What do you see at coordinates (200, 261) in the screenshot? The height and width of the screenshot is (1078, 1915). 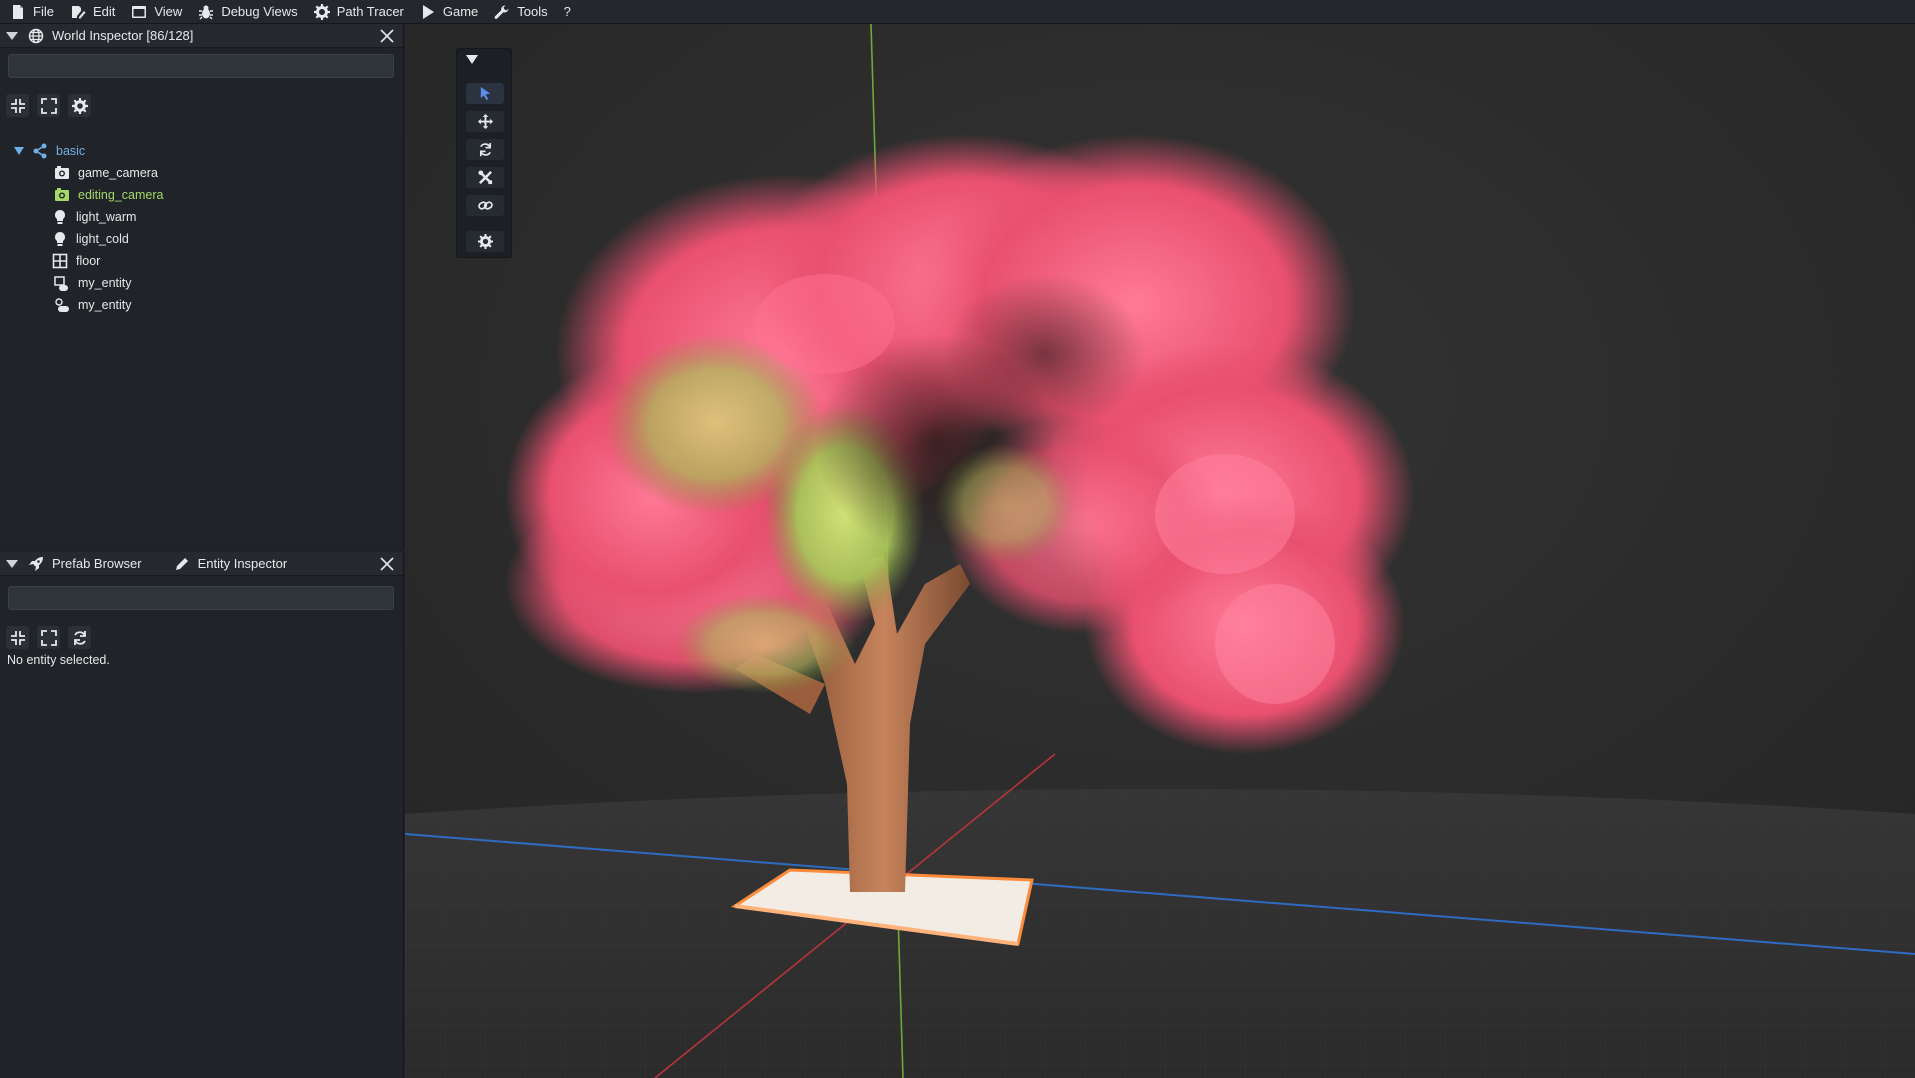 I see `tree-item-floor: floor` at bounding box center [200, 261].